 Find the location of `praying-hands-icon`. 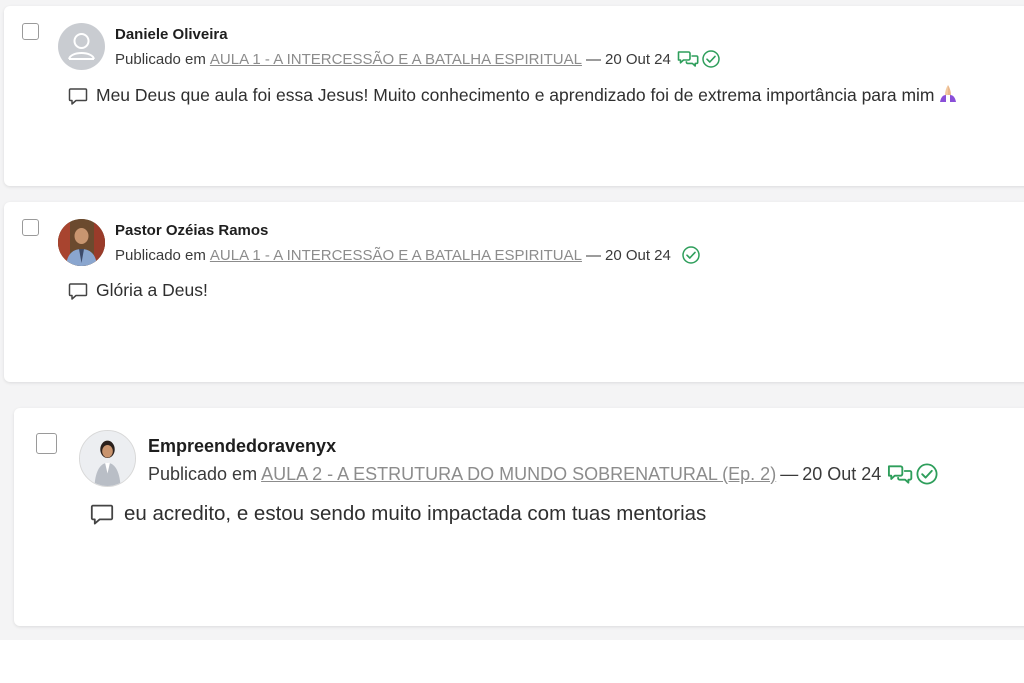

praying-hands-icon is located at coordinates (948, 95).